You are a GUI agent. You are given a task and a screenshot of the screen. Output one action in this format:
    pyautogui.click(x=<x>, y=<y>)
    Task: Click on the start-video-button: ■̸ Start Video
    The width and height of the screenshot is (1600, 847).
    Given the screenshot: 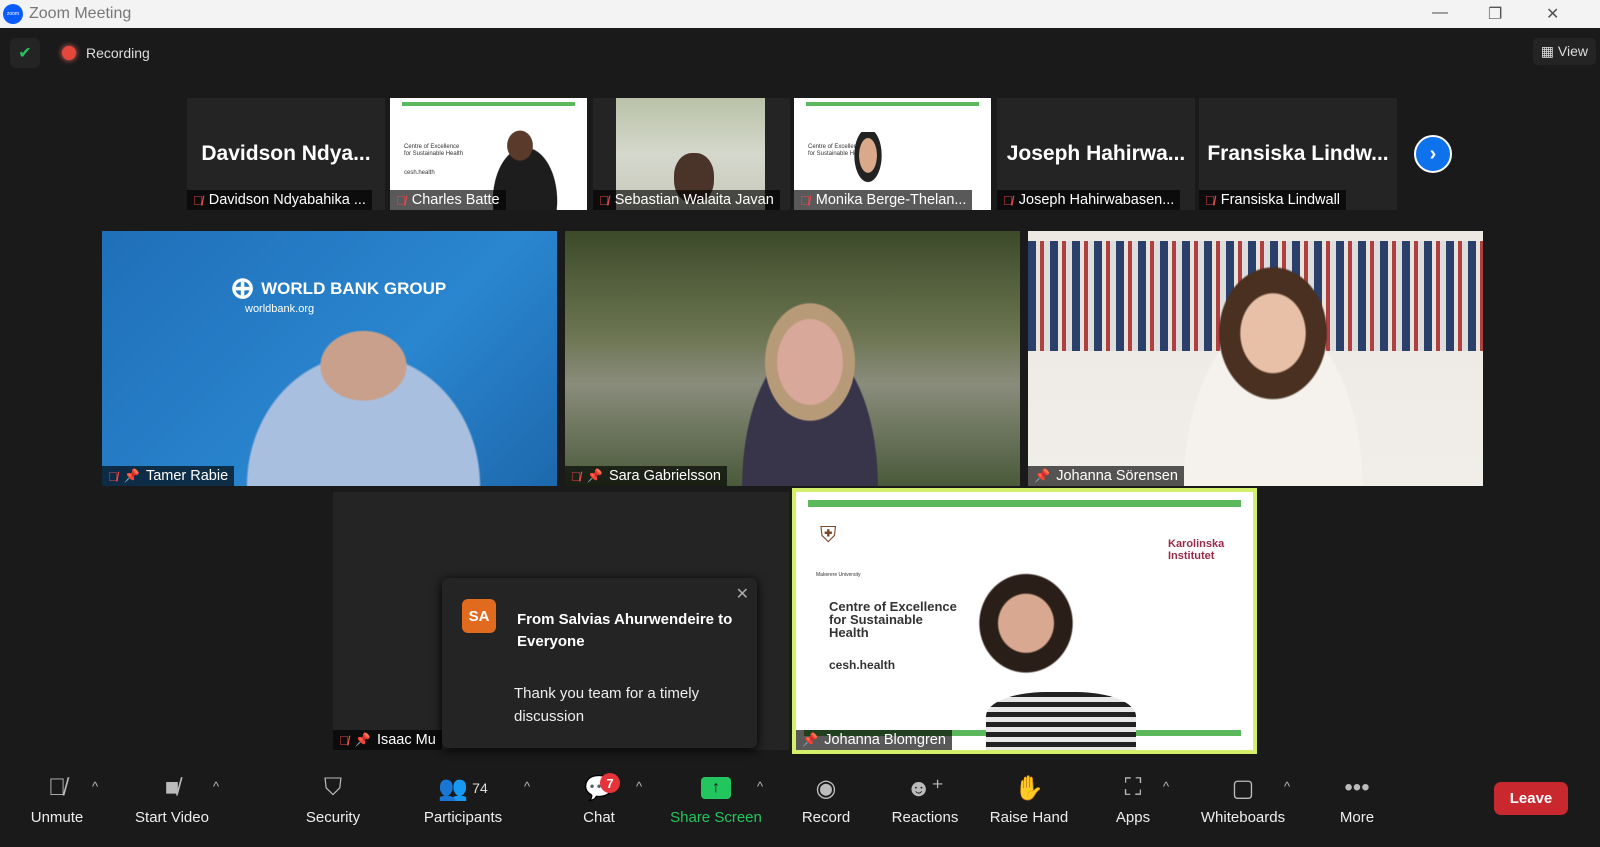 What is the action you would take?
    pyautogui.click(x=172, y=798)
    